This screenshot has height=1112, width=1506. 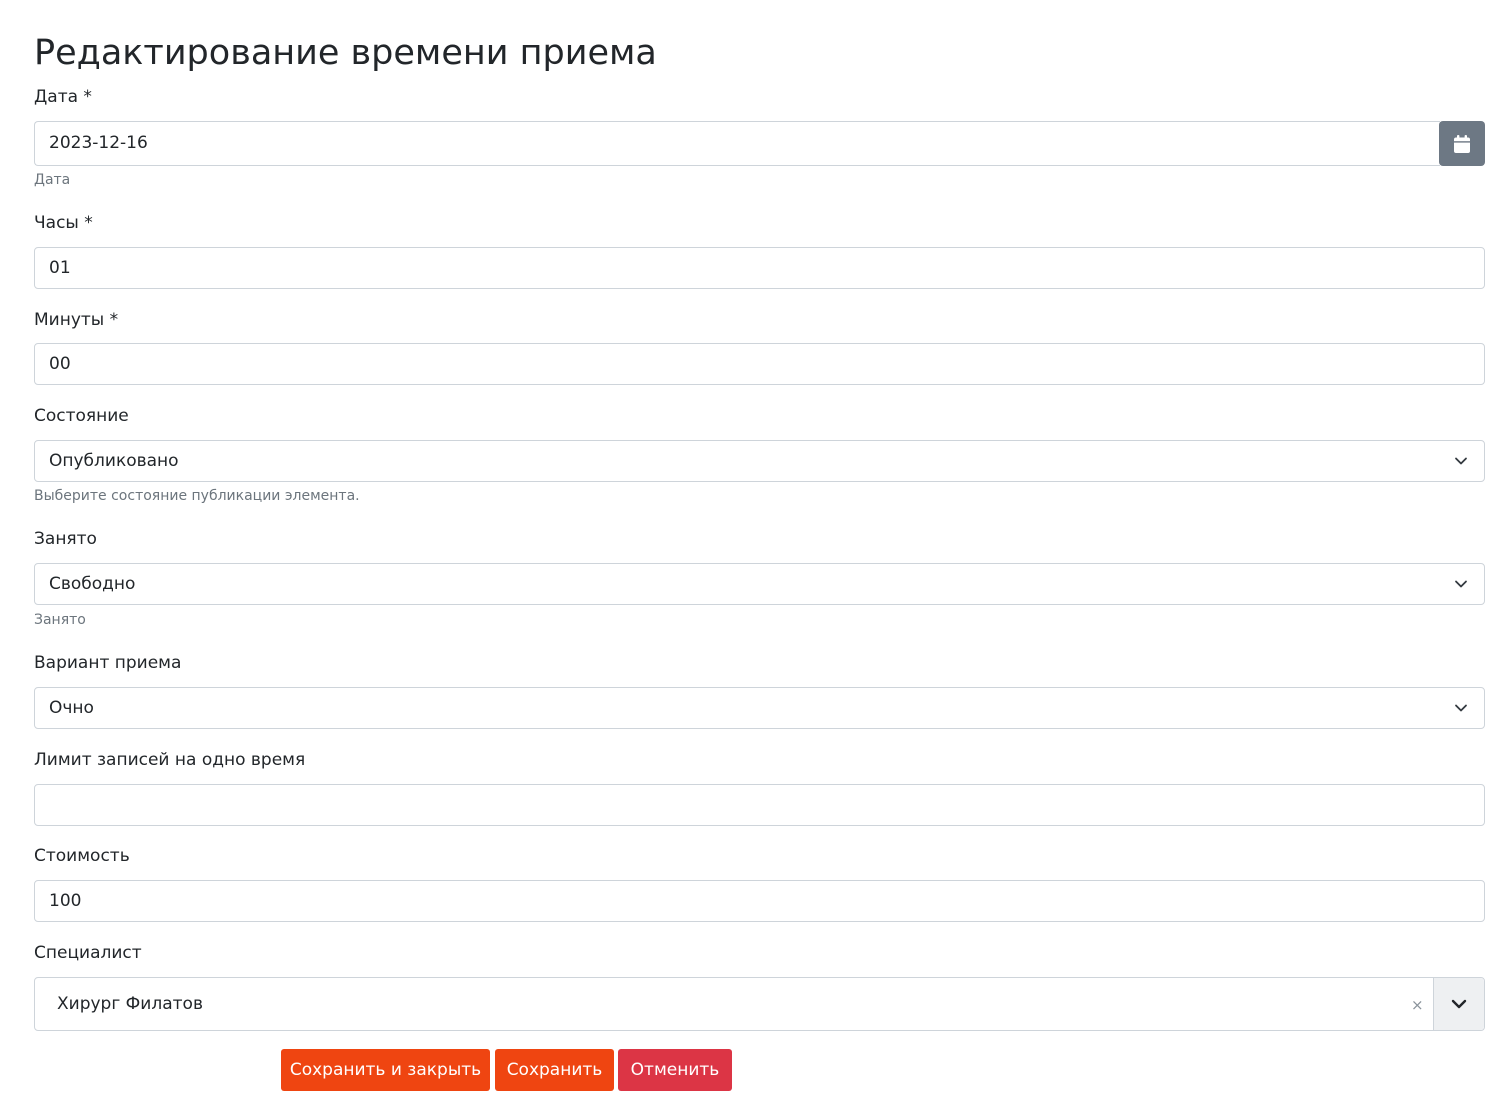 I want to click on busy-select: Свободно, so click(x=759, y=584).